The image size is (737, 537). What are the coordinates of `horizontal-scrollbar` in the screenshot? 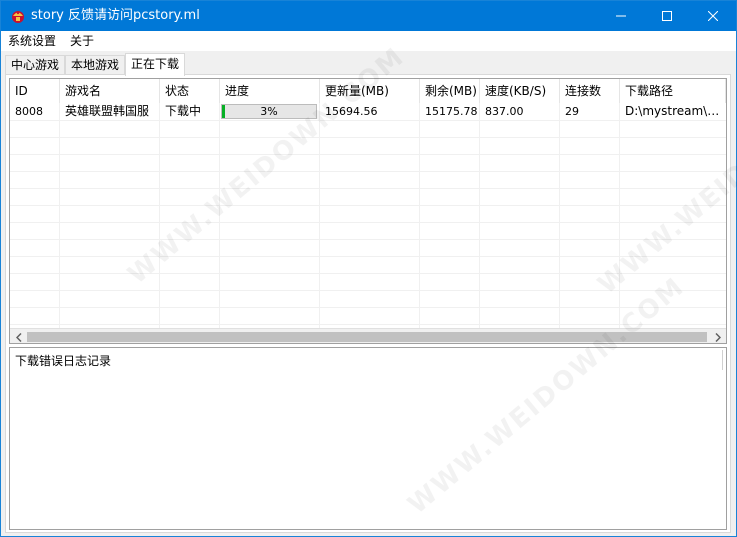 It's located at (368, 335).